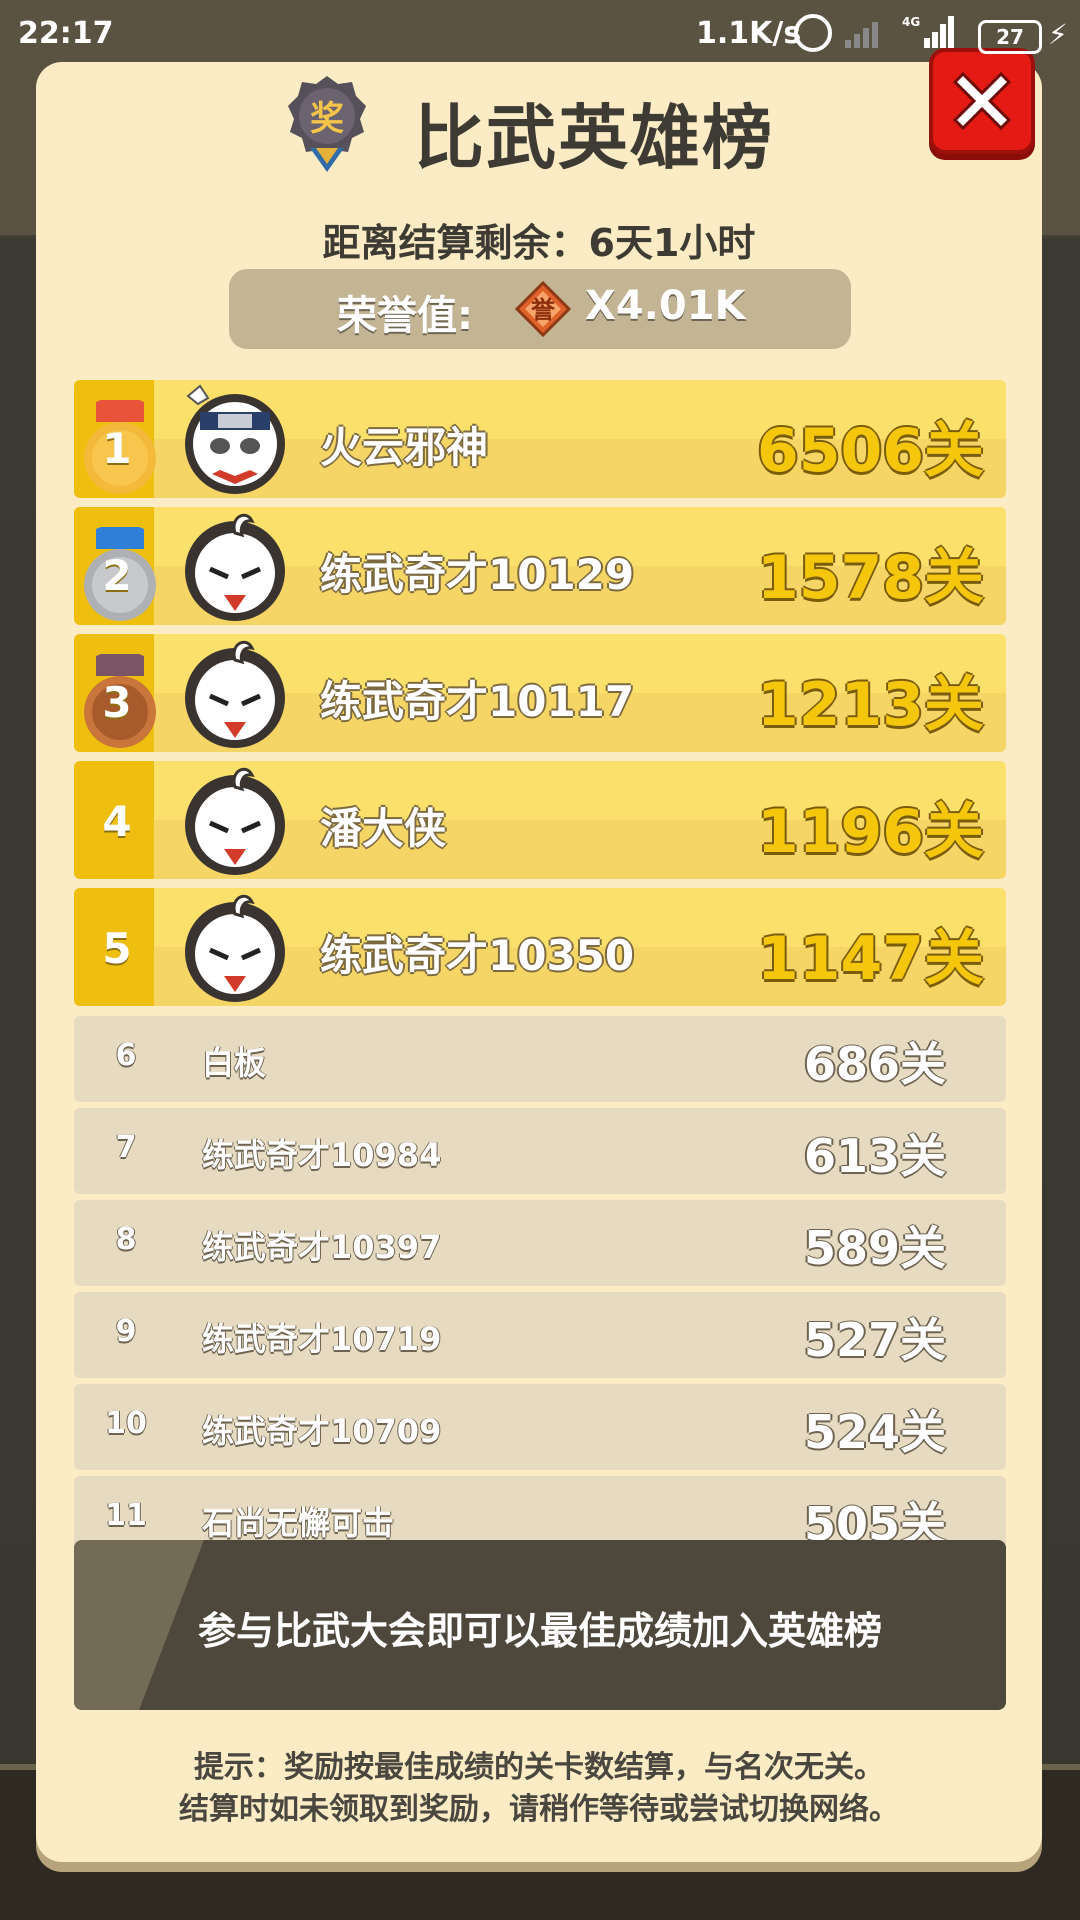  What do you see at coordinates (870, 705) in the screenshot?
I see `player-score: 1213关` at bounding box center [870, 705].